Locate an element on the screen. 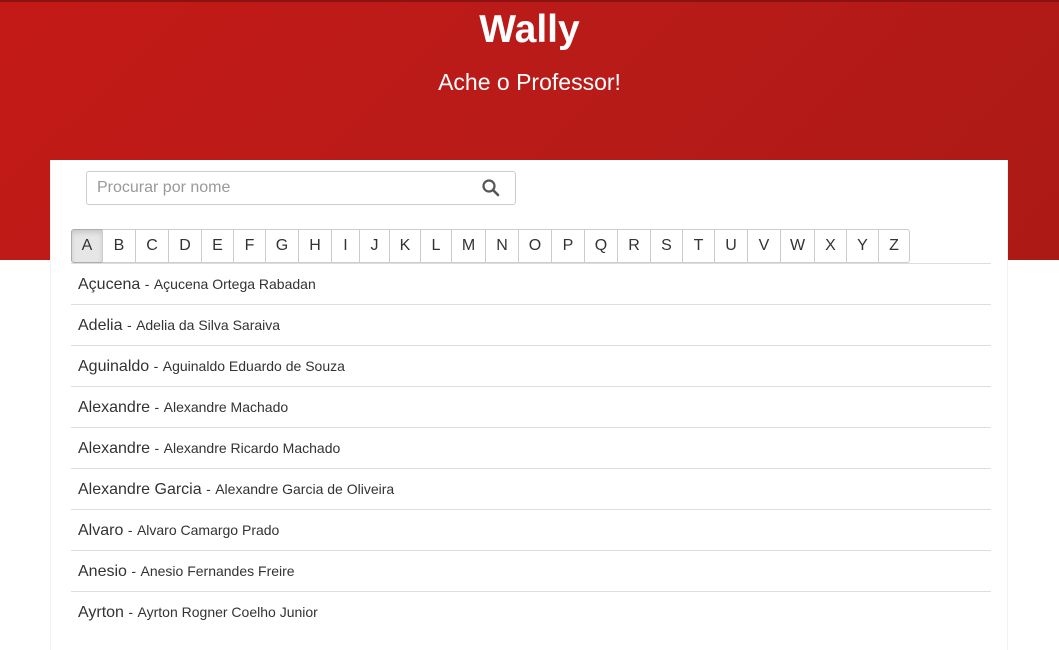 This screenshot has width=1059, height=650. list-item: Alexandre - Alexandre Machado is located at coordinates (531, 407).